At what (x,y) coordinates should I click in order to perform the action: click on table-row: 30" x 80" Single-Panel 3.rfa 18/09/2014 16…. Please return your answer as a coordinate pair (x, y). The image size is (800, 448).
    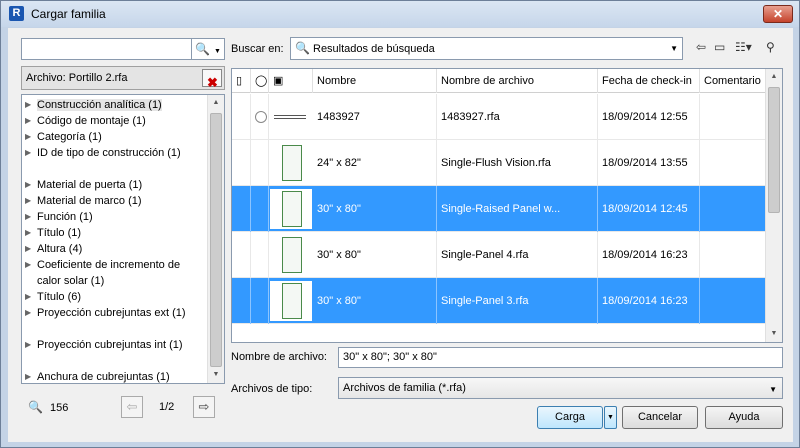
    Looking at the image, I should click on (499, 301).